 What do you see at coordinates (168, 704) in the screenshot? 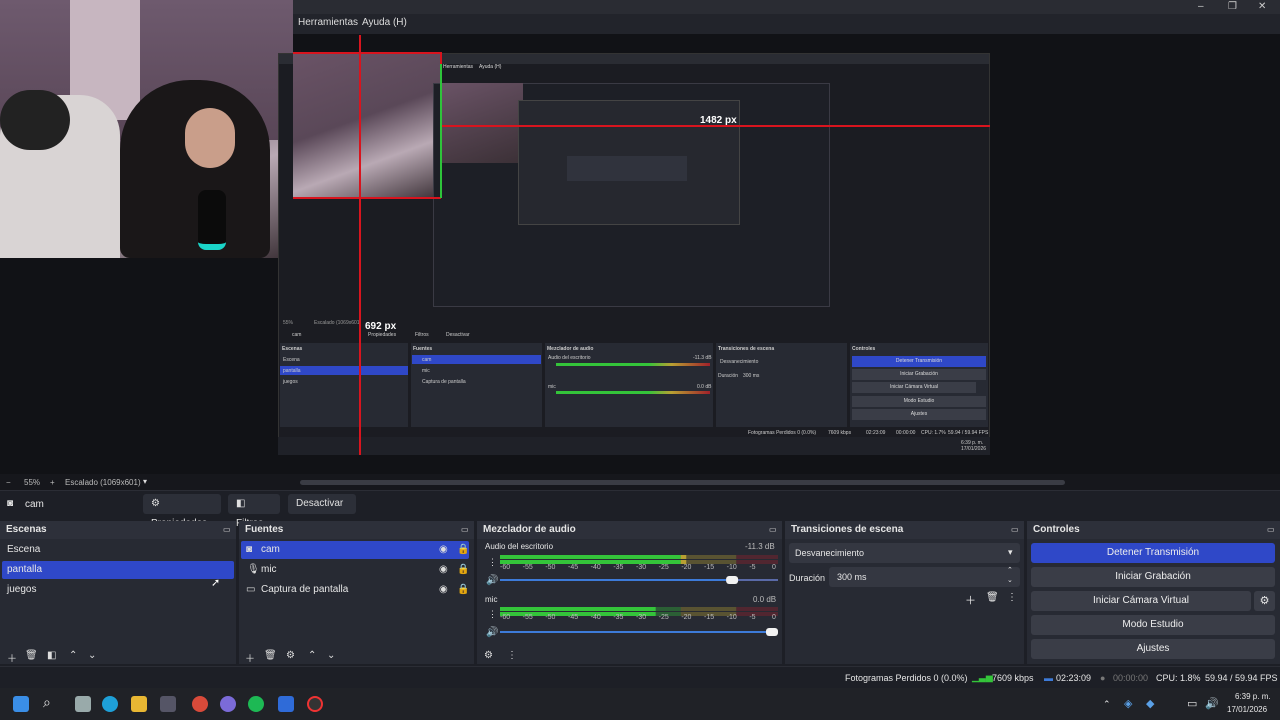
I see `store-icon` at bounding box center [168, 704].